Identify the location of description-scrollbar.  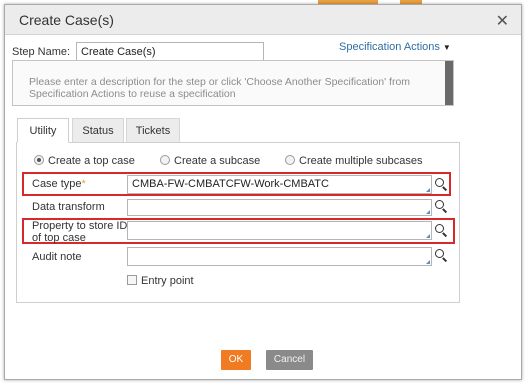
(449, 83).